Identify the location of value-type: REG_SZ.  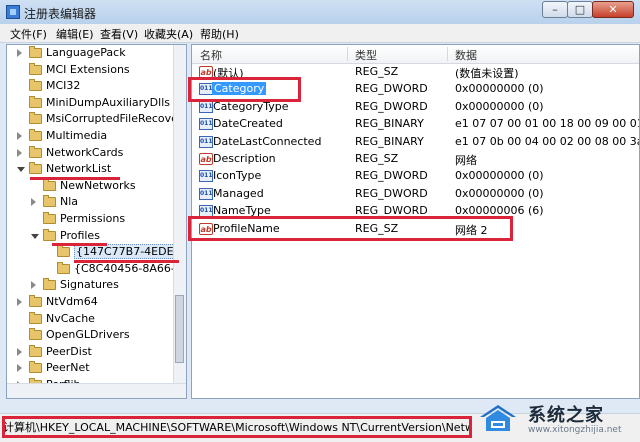
(377, 71).